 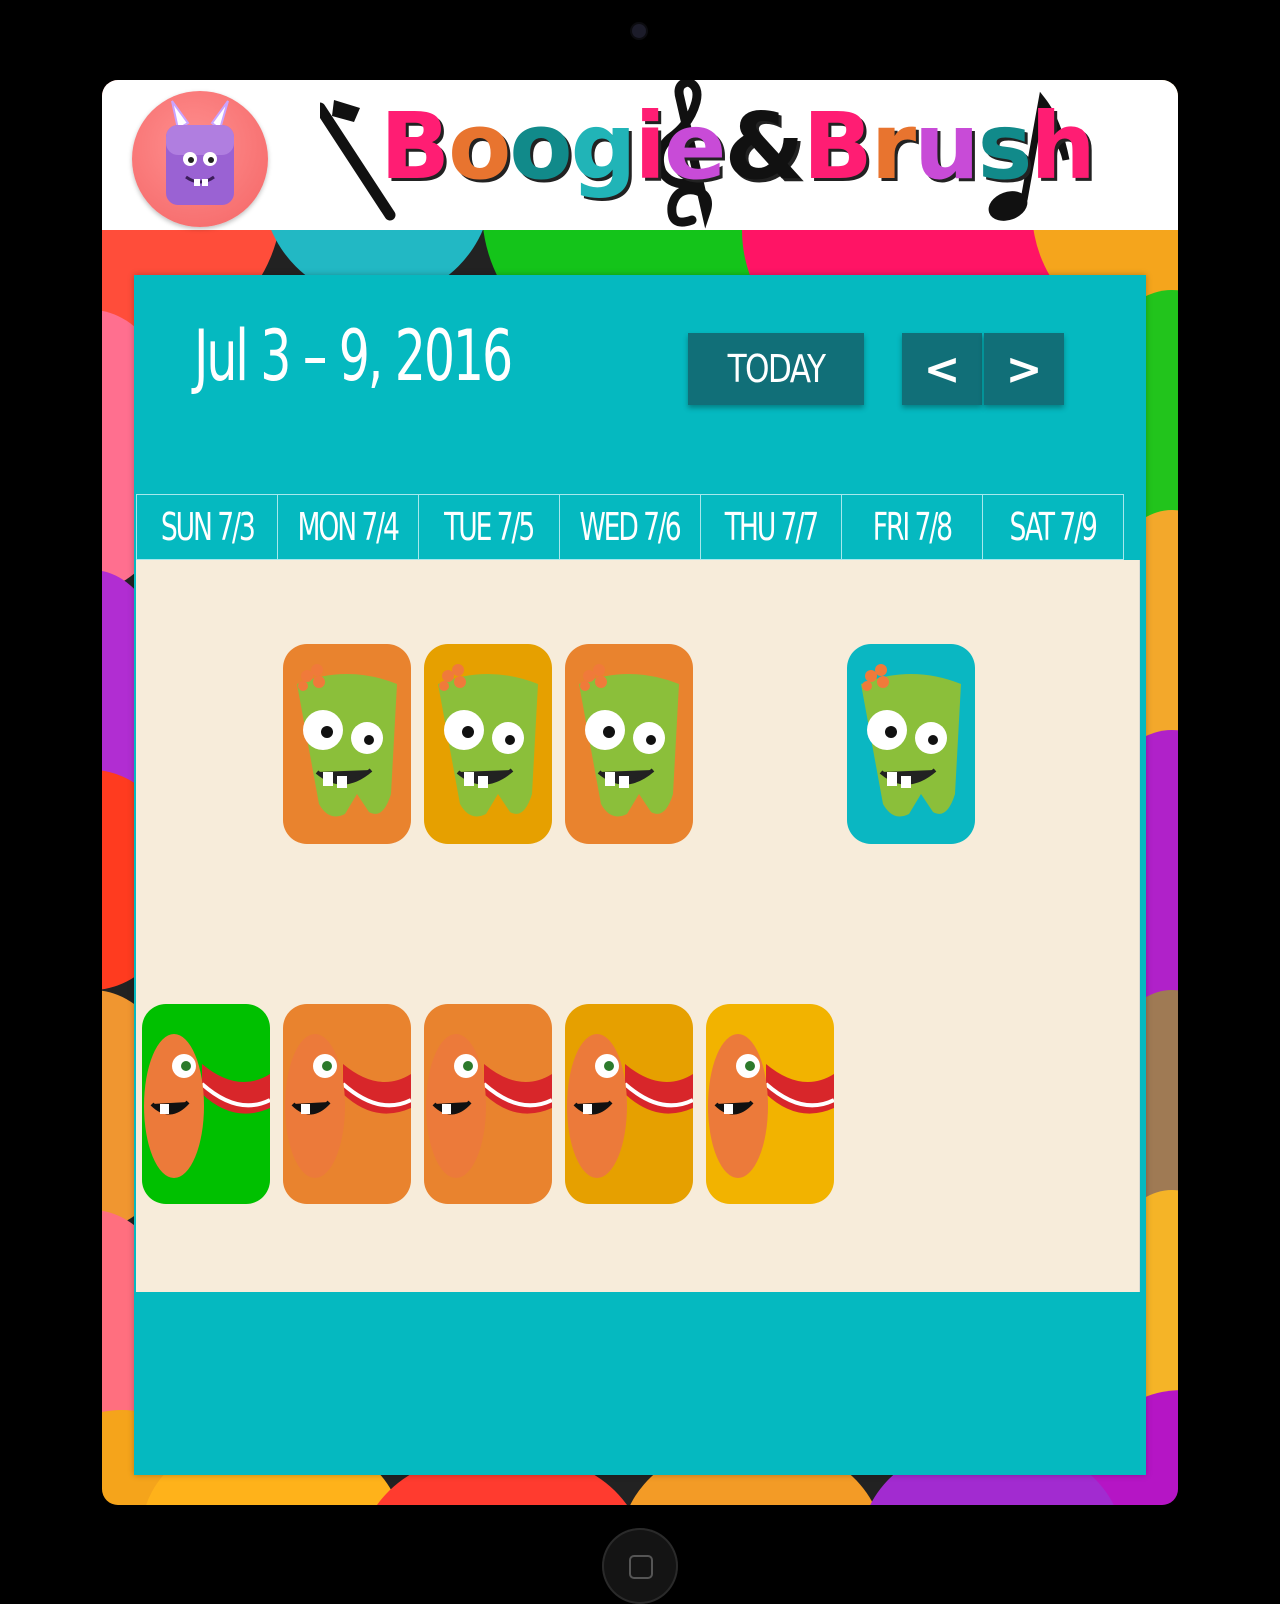 I want to click on calendar-footer, so click(x=640, y=1384).